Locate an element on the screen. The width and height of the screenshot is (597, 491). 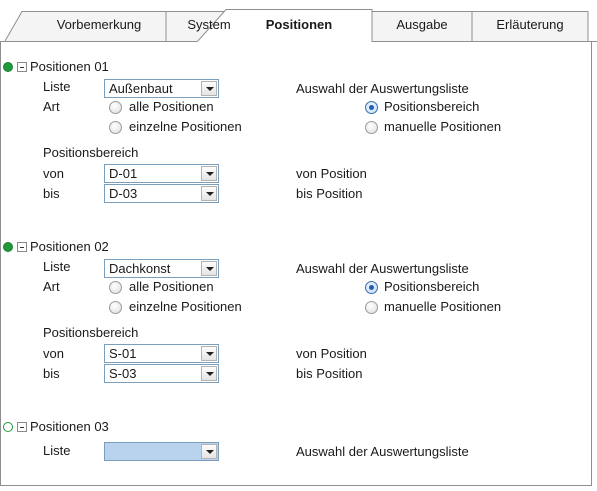
liste-combo: Außenbaut is located at coordinates (161, 88).